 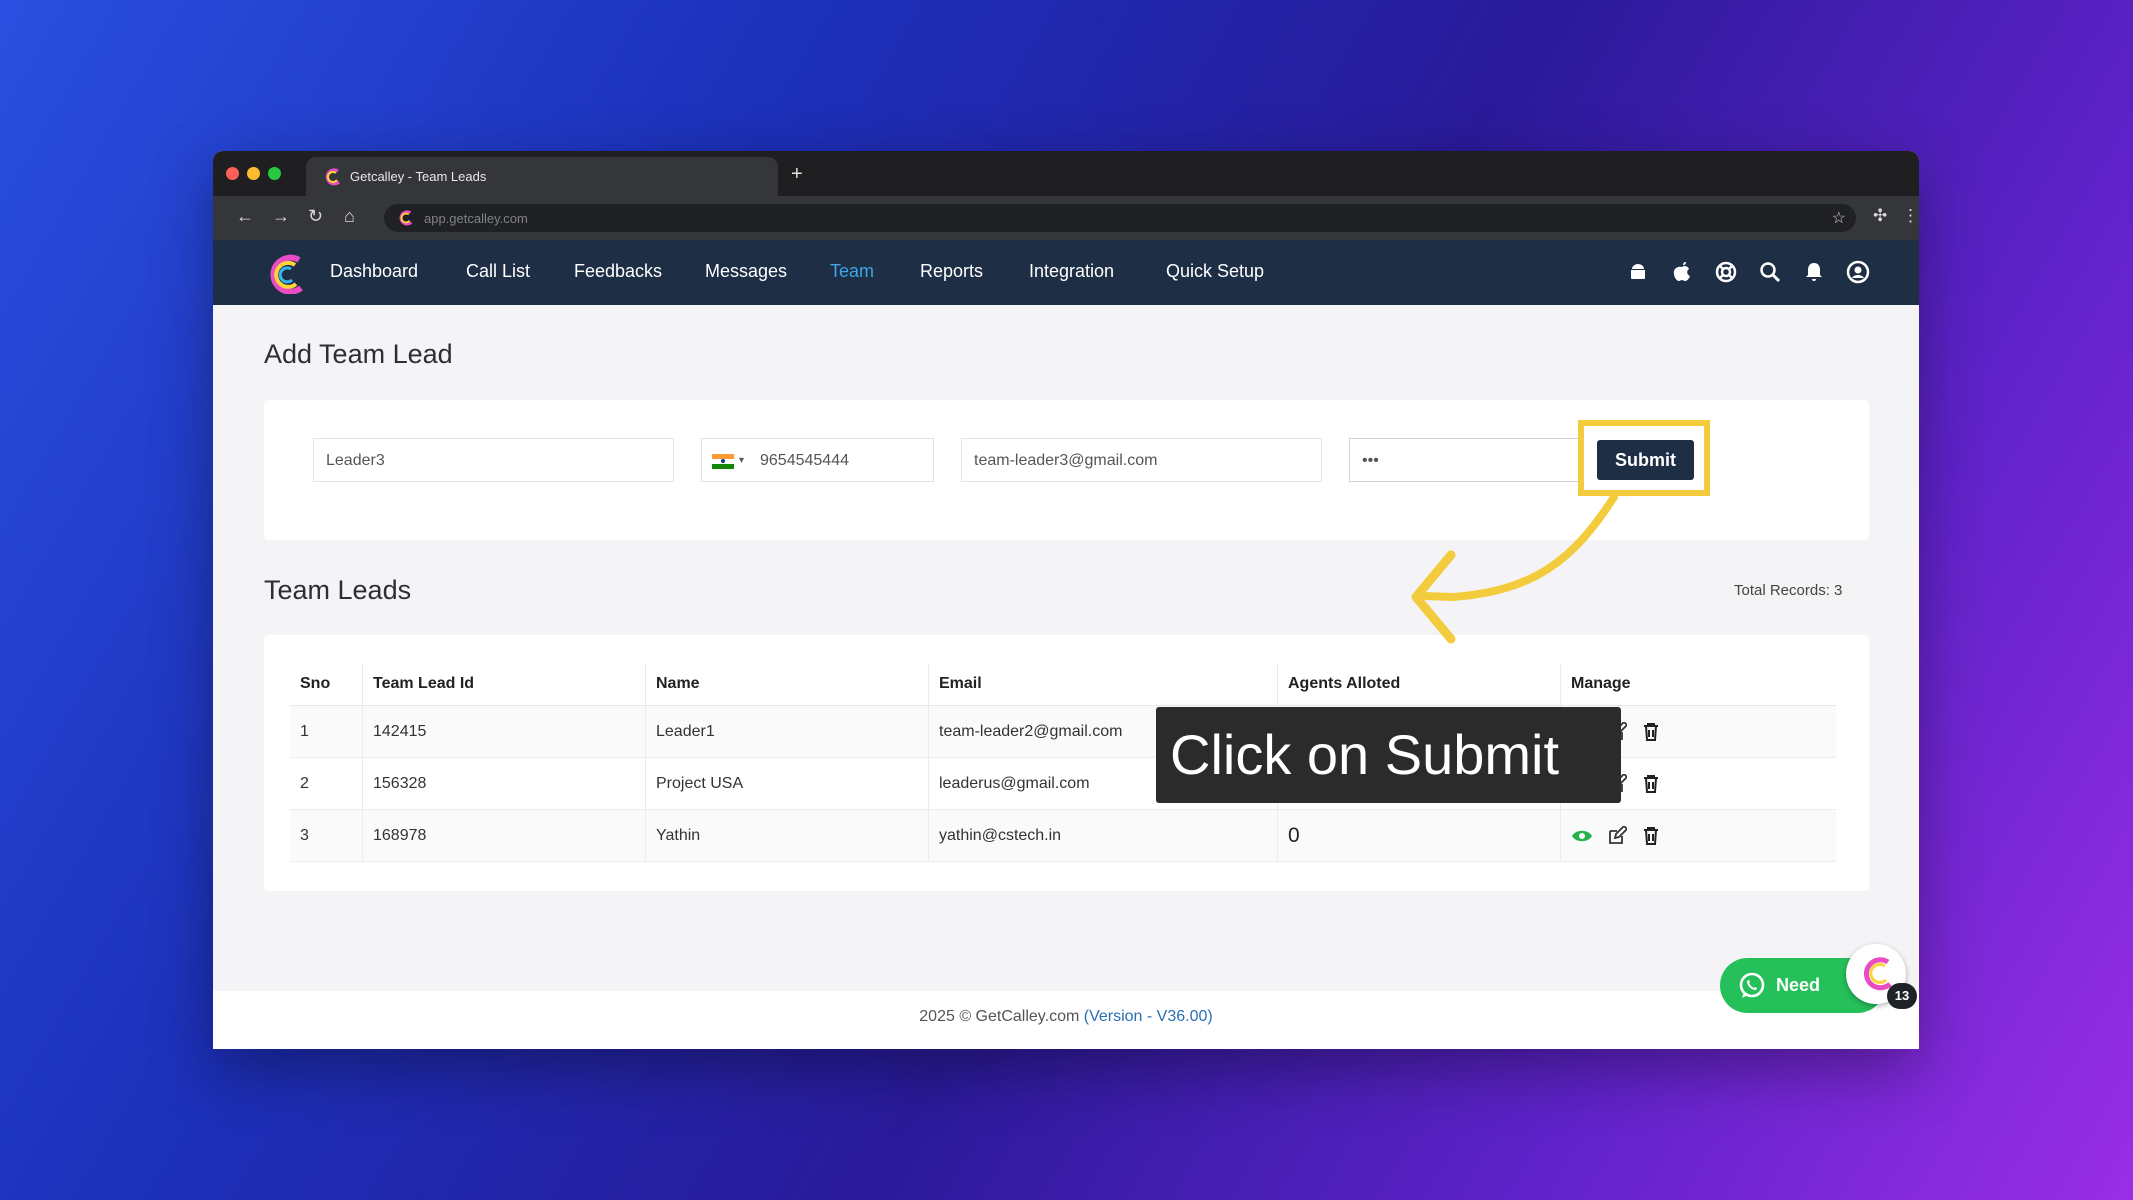 I want to click on apple-icon, so click(x=1682, y=272).